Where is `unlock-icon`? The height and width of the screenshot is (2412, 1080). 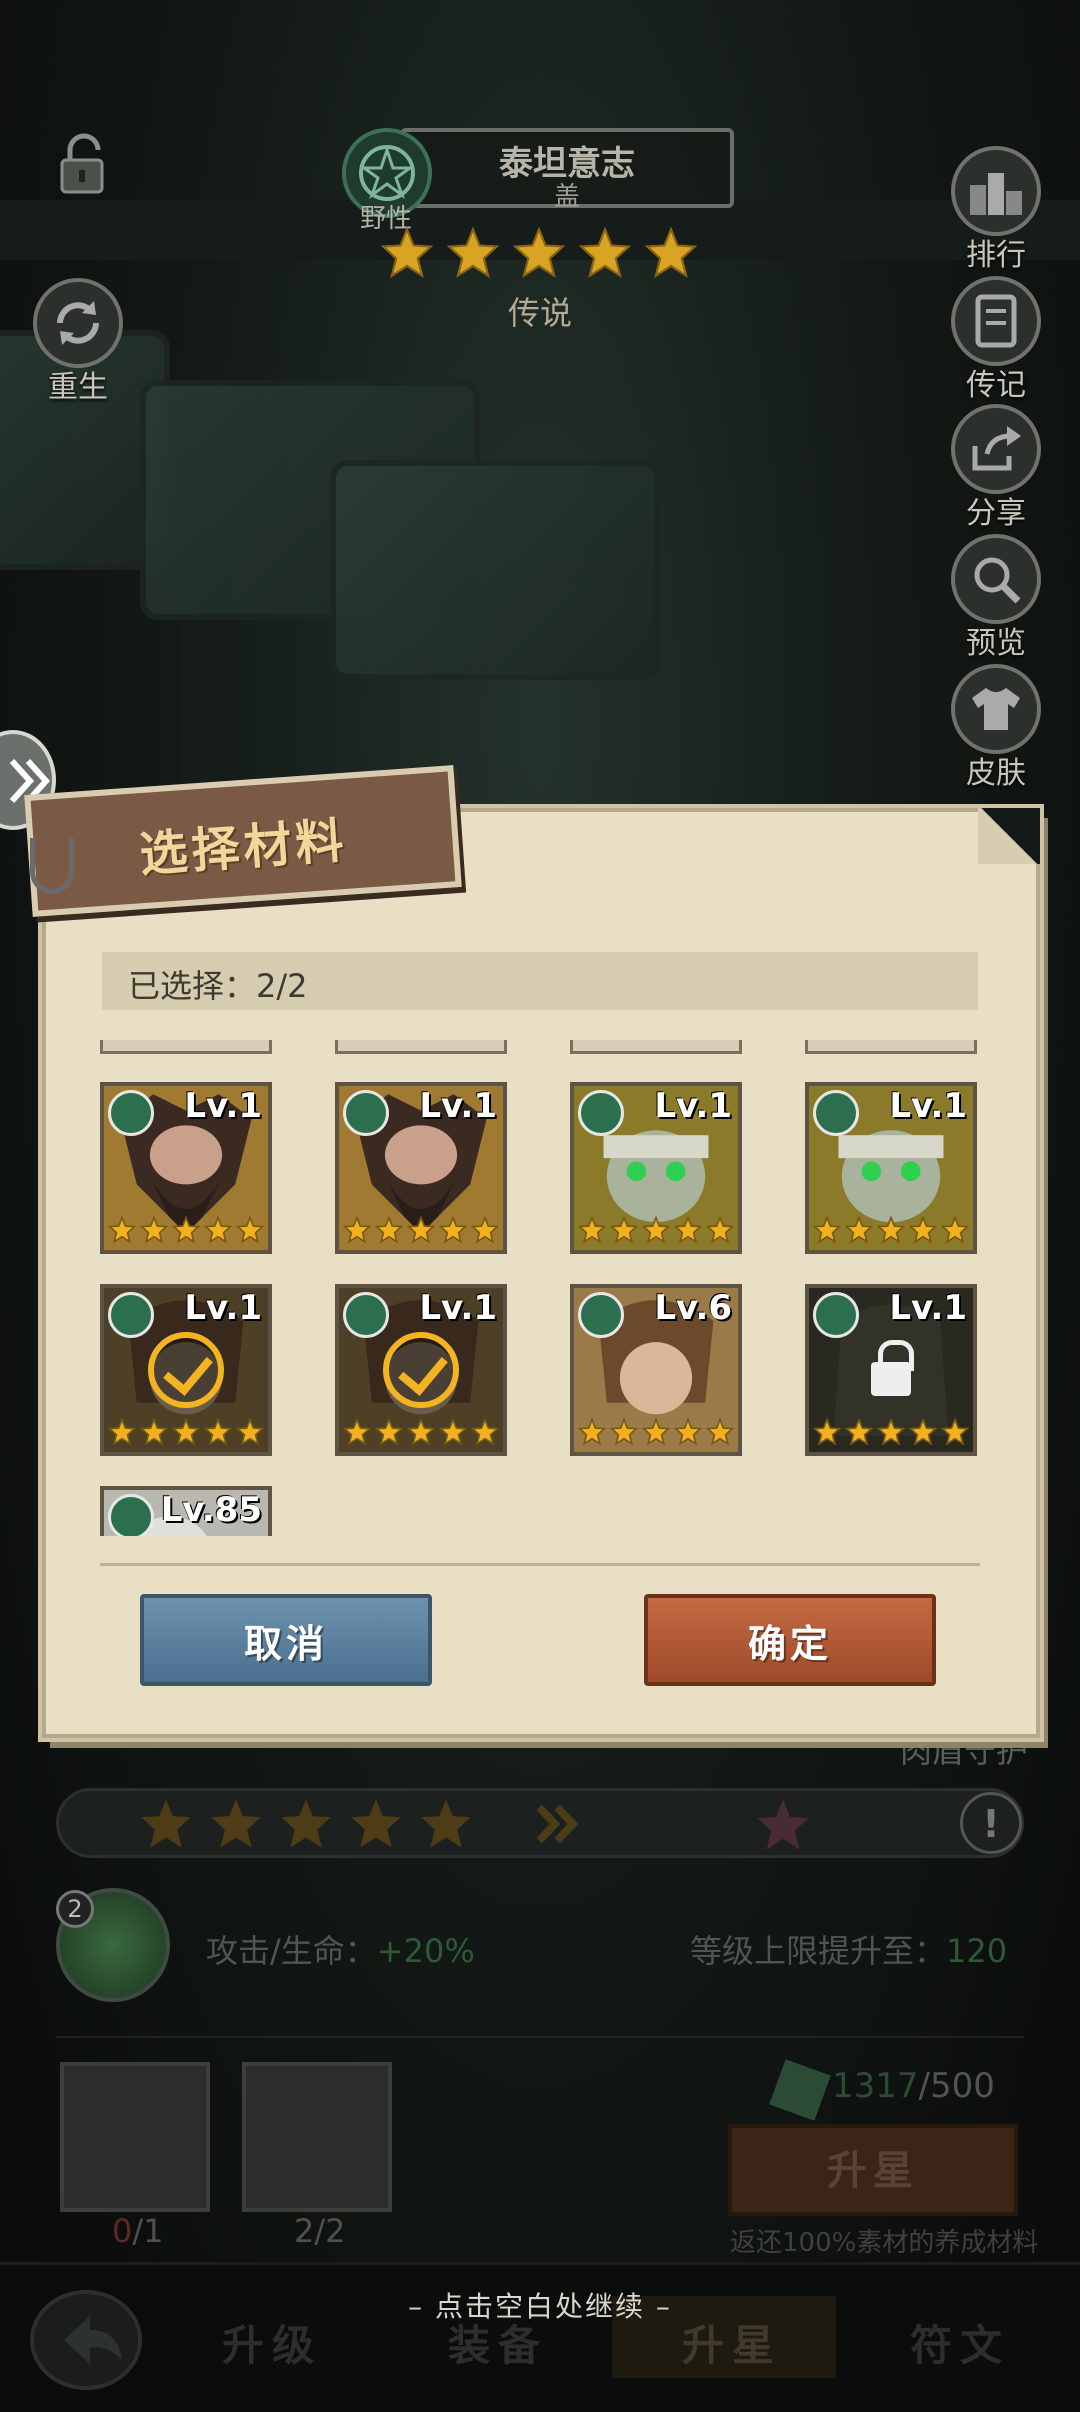
unlock-icon is located at coordinates (83, 165).